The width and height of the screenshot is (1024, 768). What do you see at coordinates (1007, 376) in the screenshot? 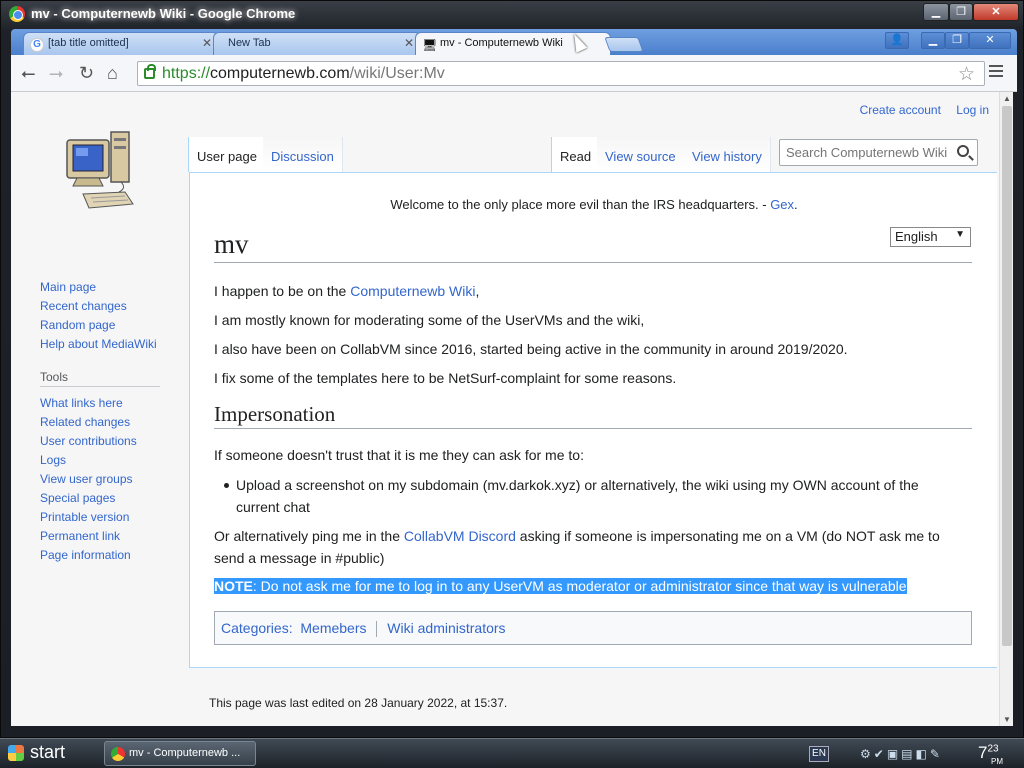
I see `scrollbar-thumb` at bounding box center [1007, 376].